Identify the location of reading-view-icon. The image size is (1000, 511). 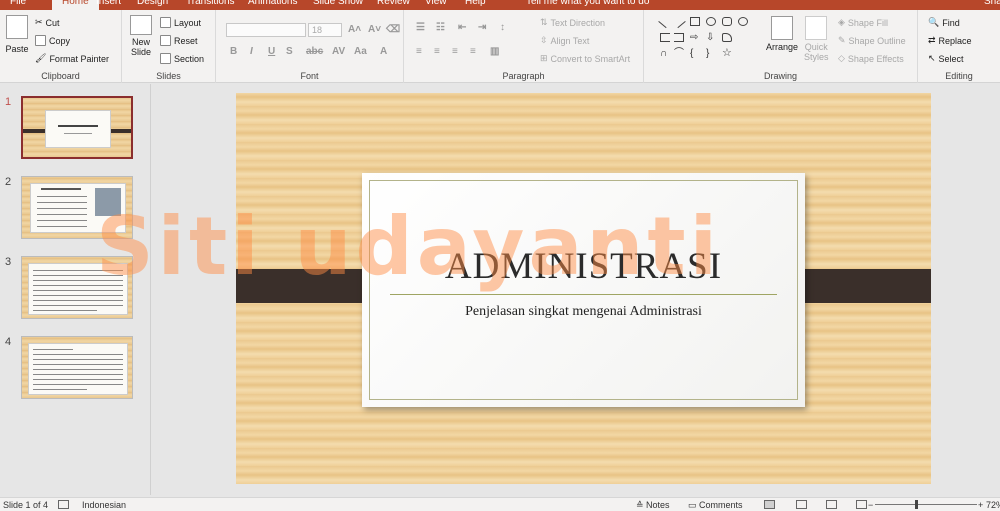
(831, 504).